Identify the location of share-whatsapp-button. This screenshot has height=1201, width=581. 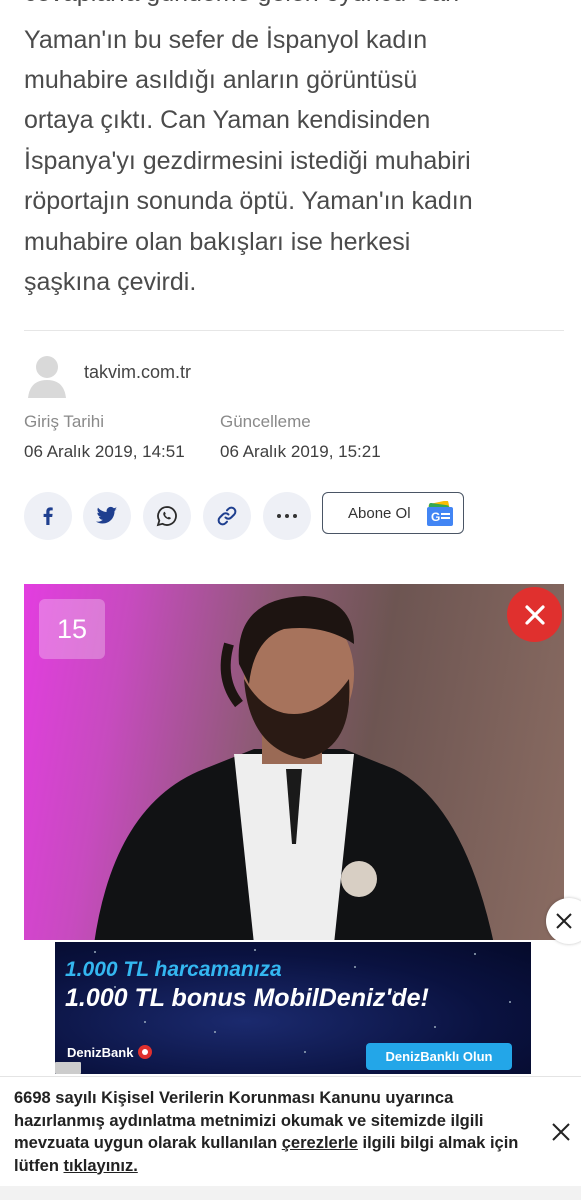
(167, 516).